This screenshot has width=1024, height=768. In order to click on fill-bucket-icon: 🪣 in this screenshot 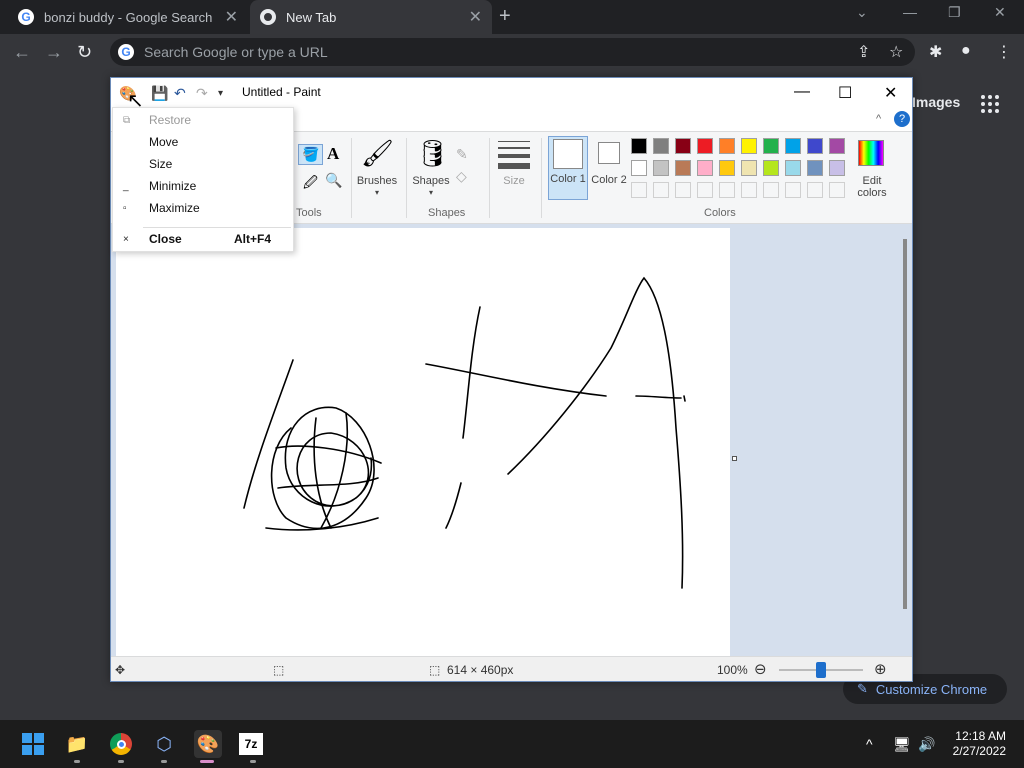, I will do `click(311, 154)`.